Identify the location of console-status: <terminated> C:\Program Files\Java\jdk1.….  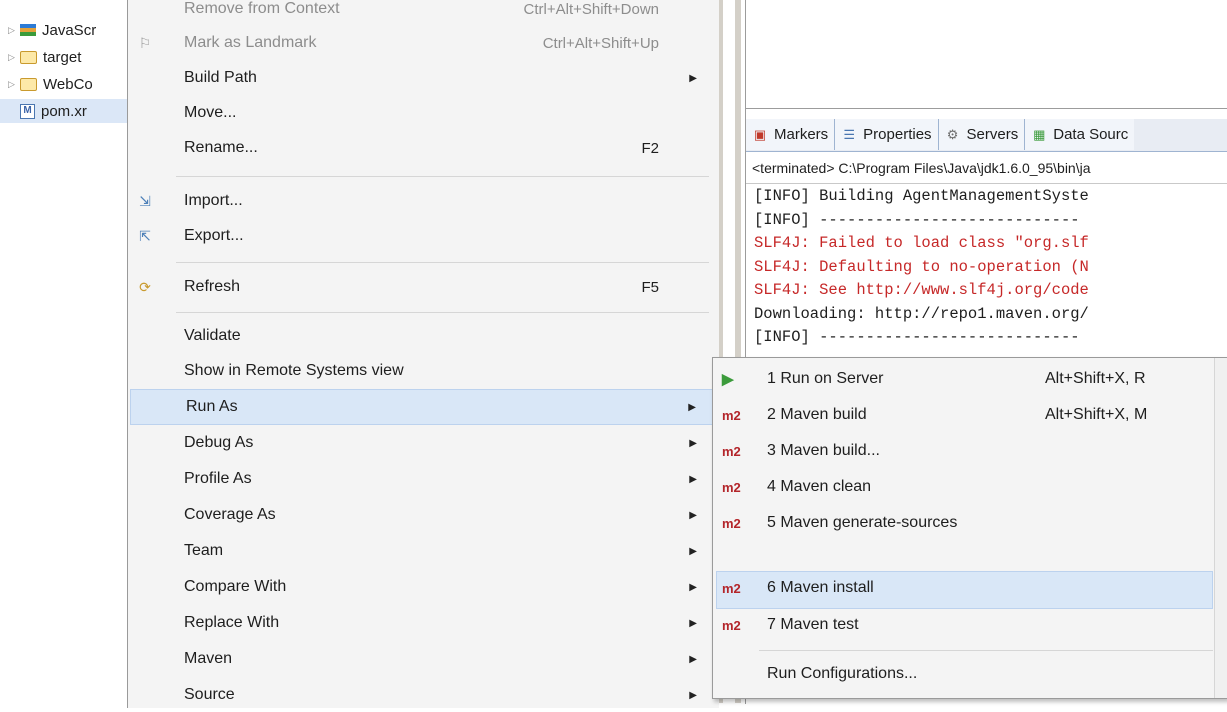
(986, 168).